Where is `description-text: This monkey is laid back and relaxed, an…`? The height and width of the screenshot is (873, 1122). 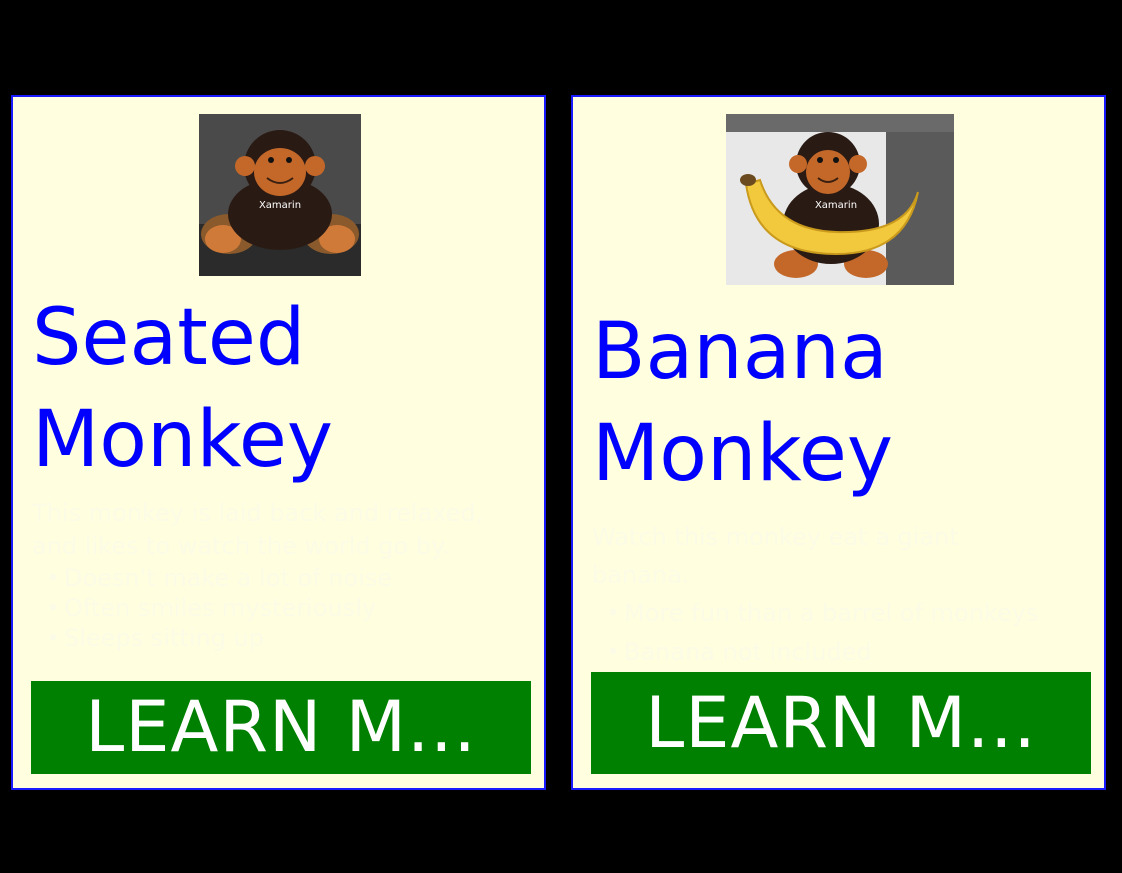 description-text: This monkey is laid back and relaxed, an… is located at coordinates (258, 529).